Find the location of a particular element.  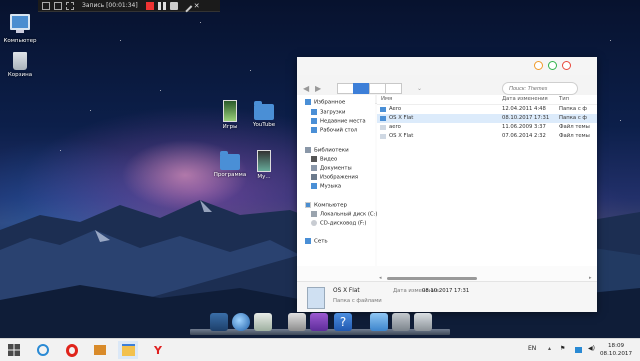

media-player-icon is located at coordinates (100, 350).